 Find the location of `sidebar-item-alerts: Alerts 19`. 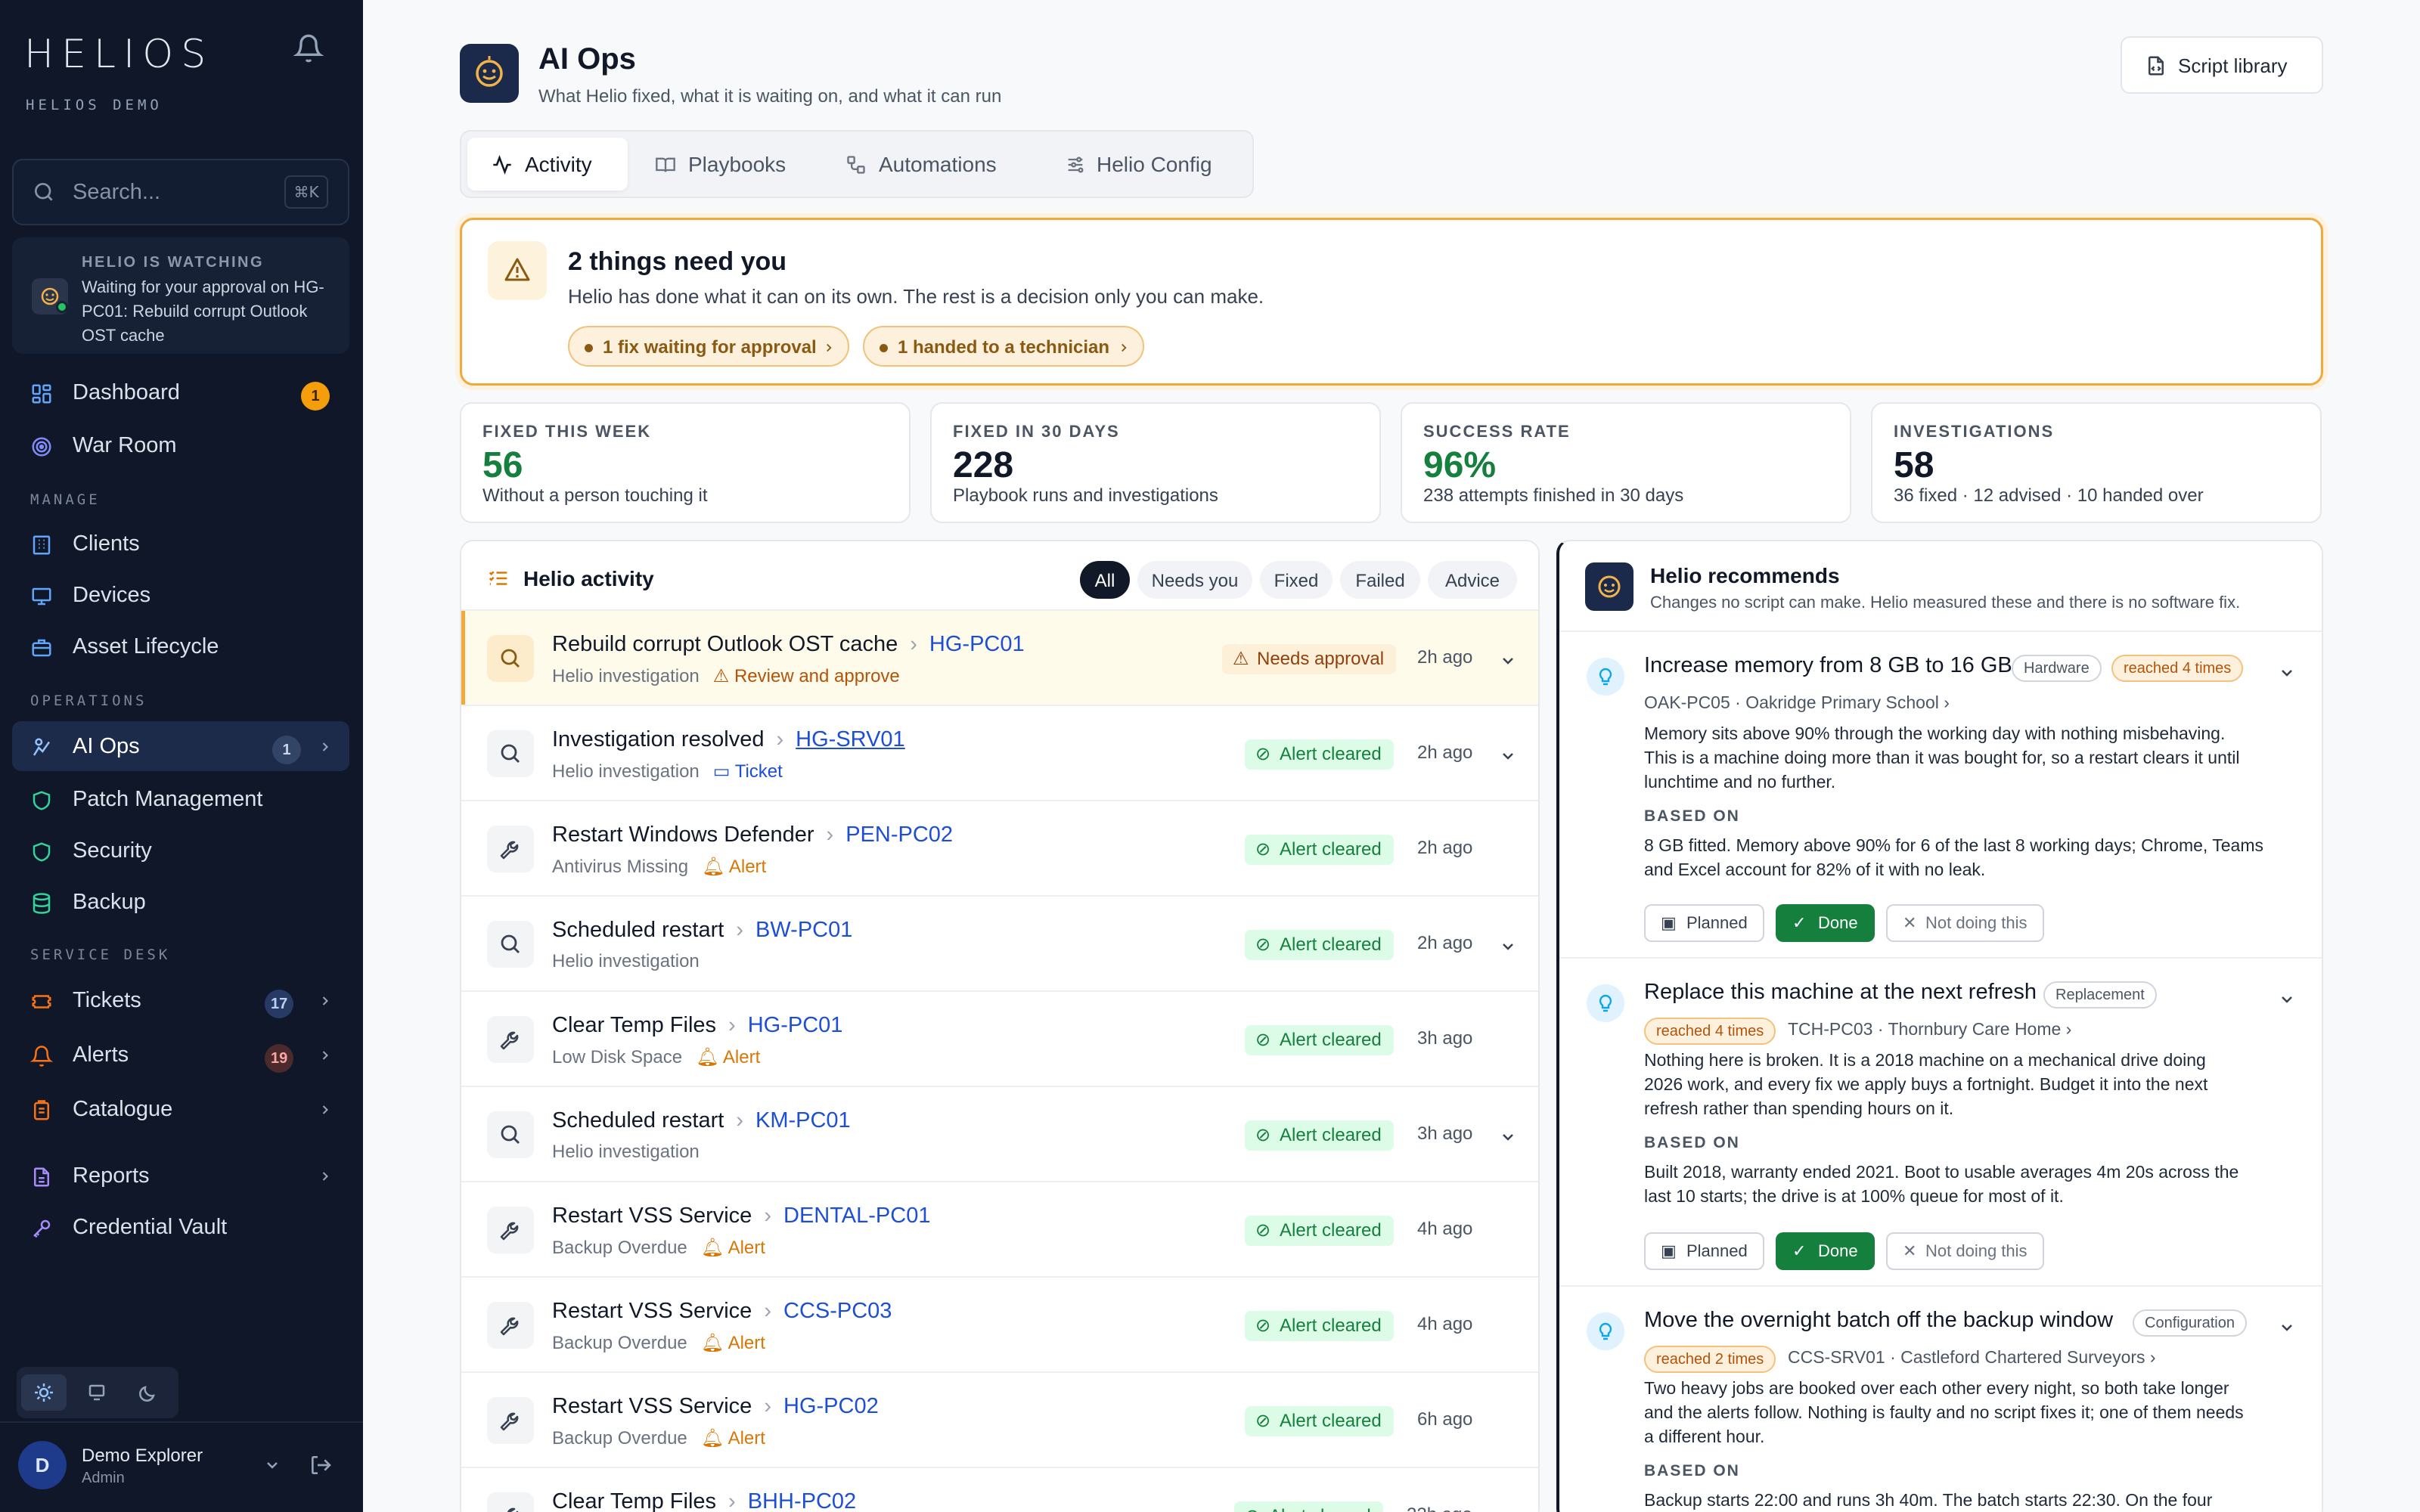

sidebar-item-alerts: Alerts 19 is located at coordinates (180, 1055).